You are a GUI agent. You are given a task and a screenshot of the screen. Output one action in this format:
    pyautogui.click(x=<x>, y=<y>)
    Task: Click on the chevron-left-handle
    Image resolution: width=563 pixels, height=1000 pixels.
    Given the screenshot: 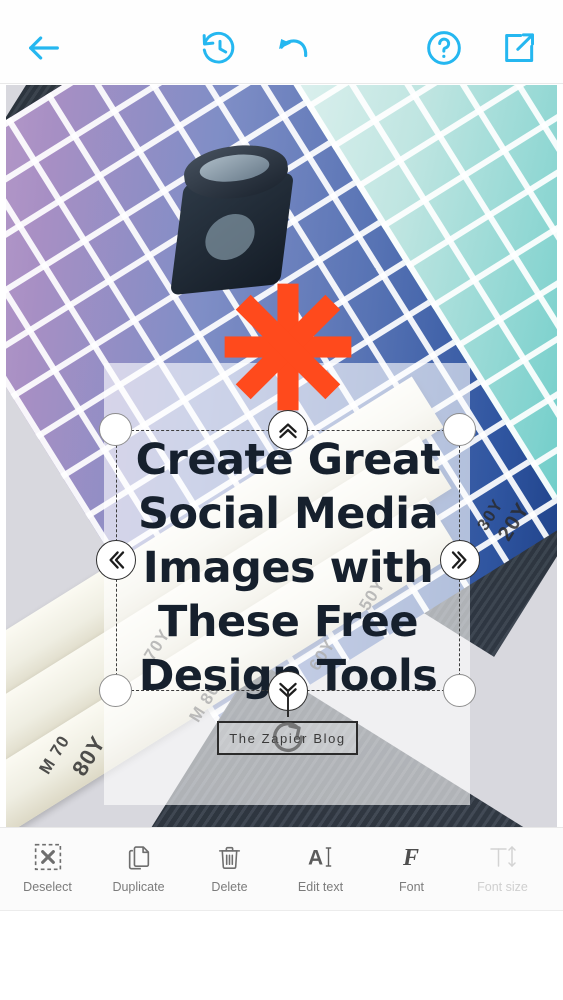 What is the action you would take?
    pyautogui.click(x=116, y=560)
    